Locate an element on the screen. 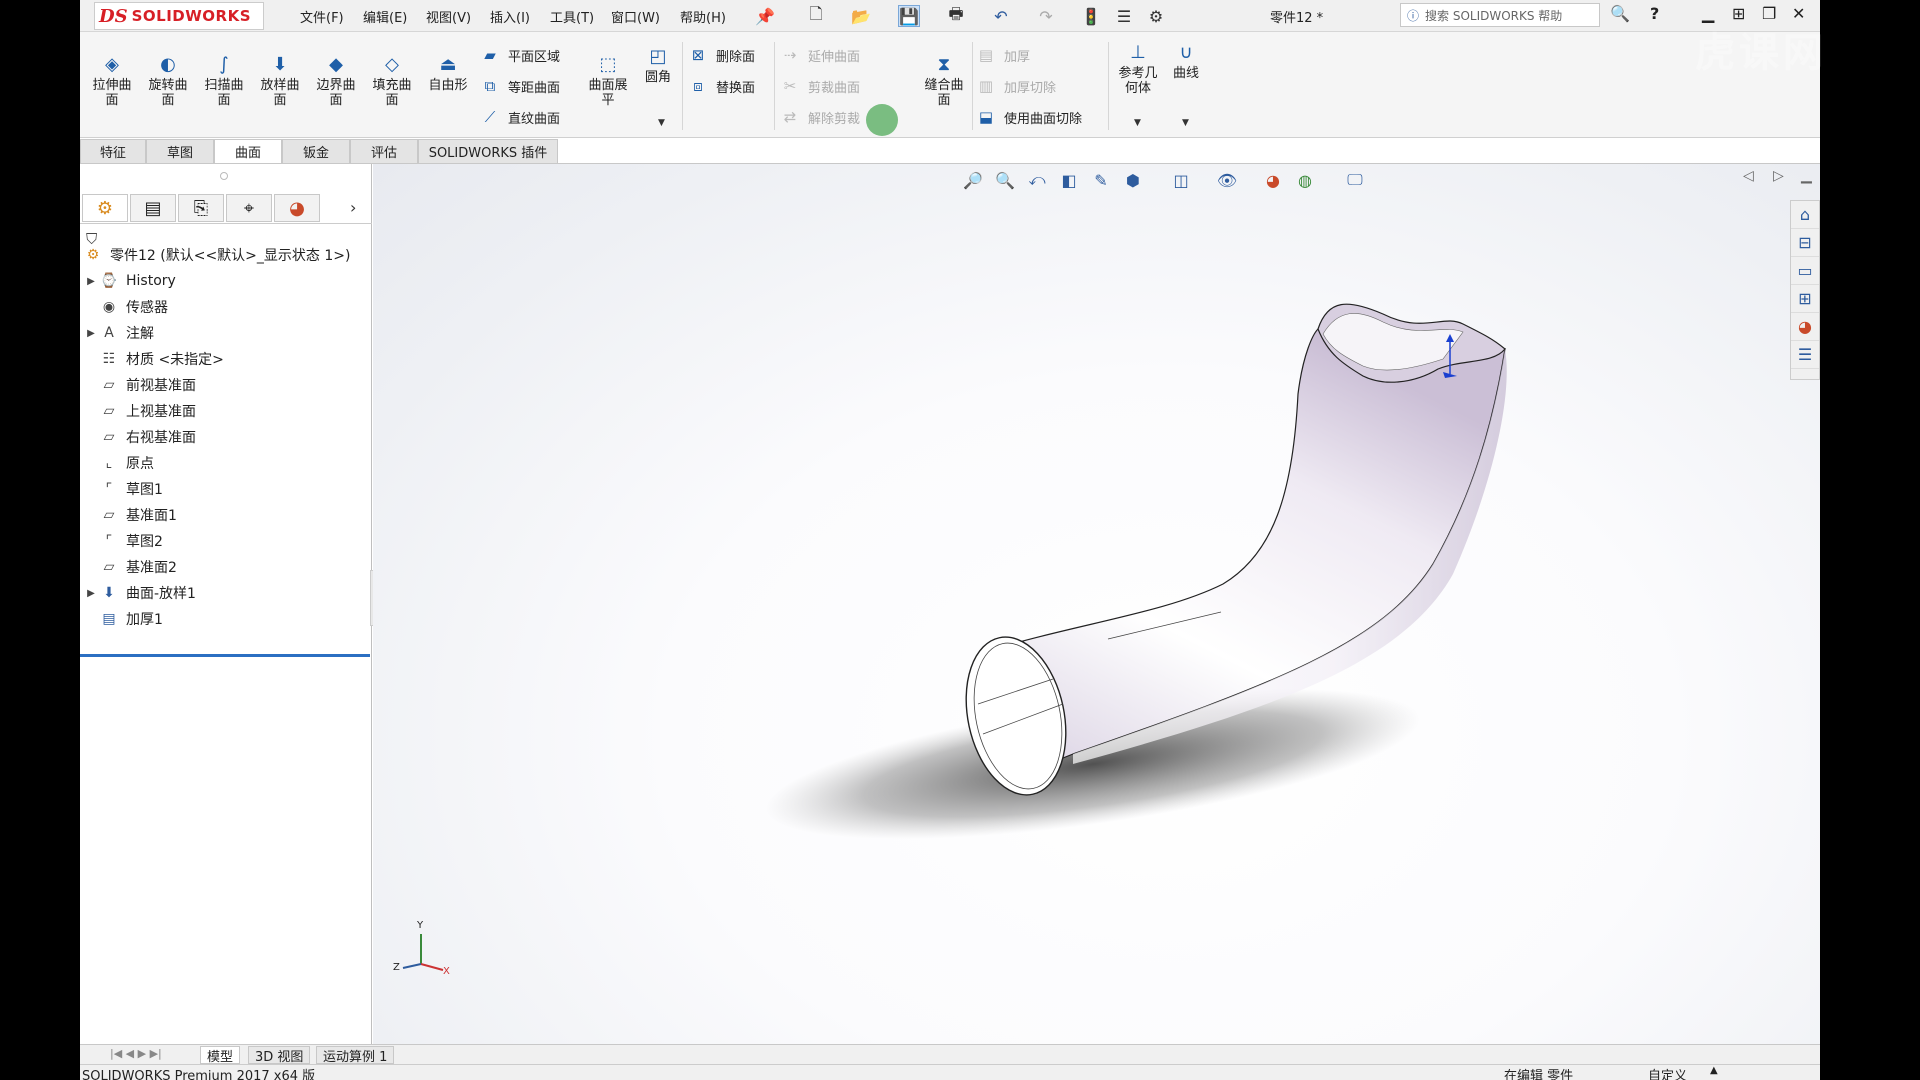 The image size is (1920, 1080). tab-sheet-metal: 钣金 is located at coordinates (316, 151).